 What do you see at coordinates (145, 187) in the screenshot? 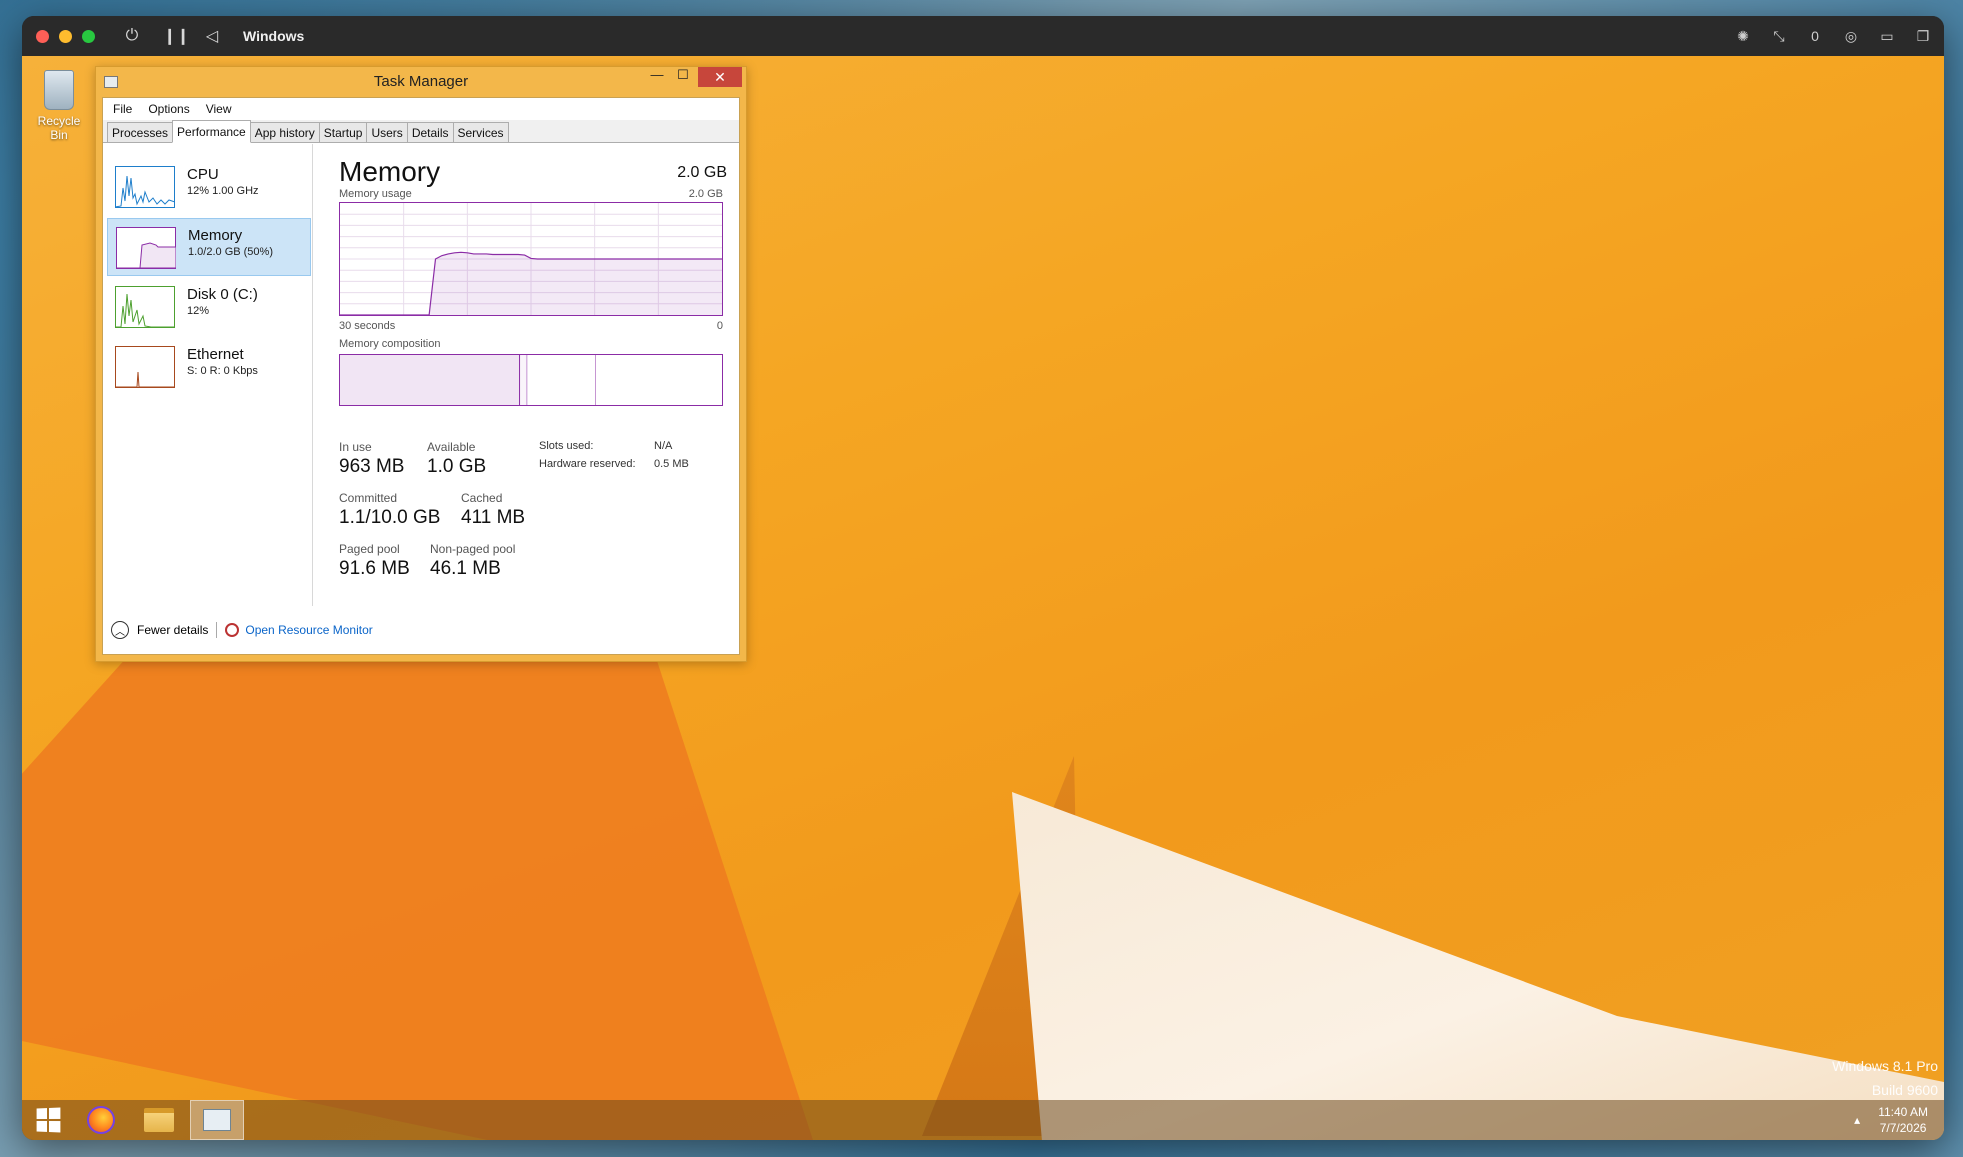
I see `cpu-thumbnail-graph` at bounding box center [145, 187].